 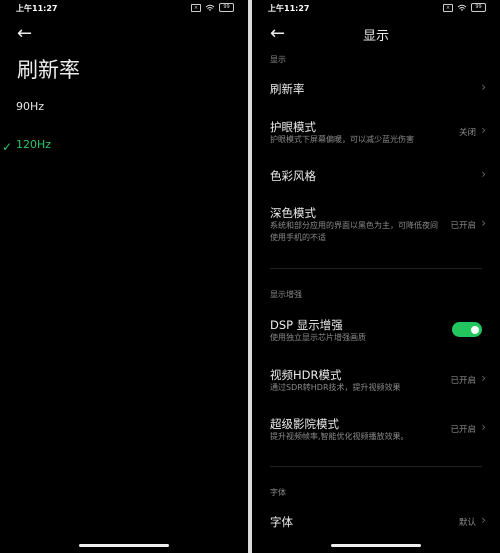 What do you see at coordinates (375, 36) in the screenshot?
I see `page-title: 显示` at bounding box center [375, 36].